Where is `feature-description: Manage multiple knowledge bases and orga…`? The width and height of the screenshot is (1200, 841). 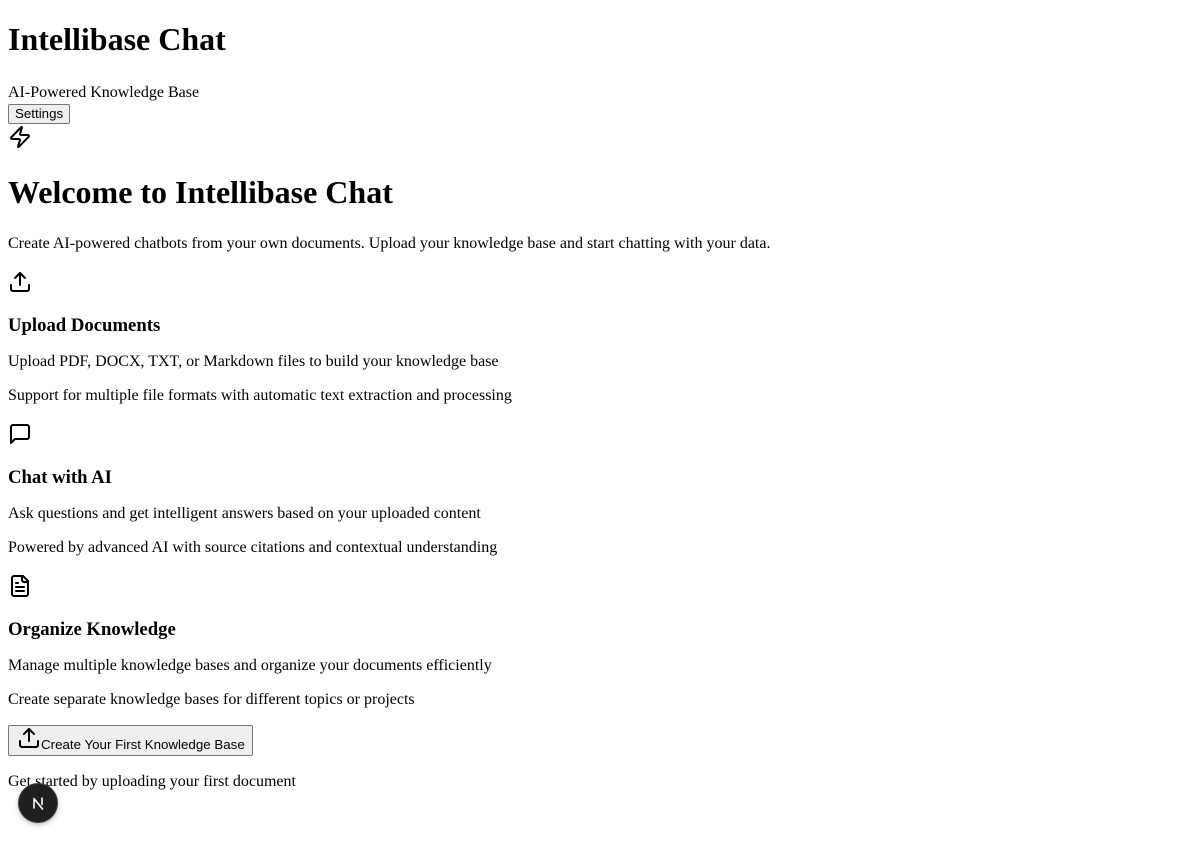 feature-description: Manage multiple knowledge bases and orga… is located at coordinates (250, 665).